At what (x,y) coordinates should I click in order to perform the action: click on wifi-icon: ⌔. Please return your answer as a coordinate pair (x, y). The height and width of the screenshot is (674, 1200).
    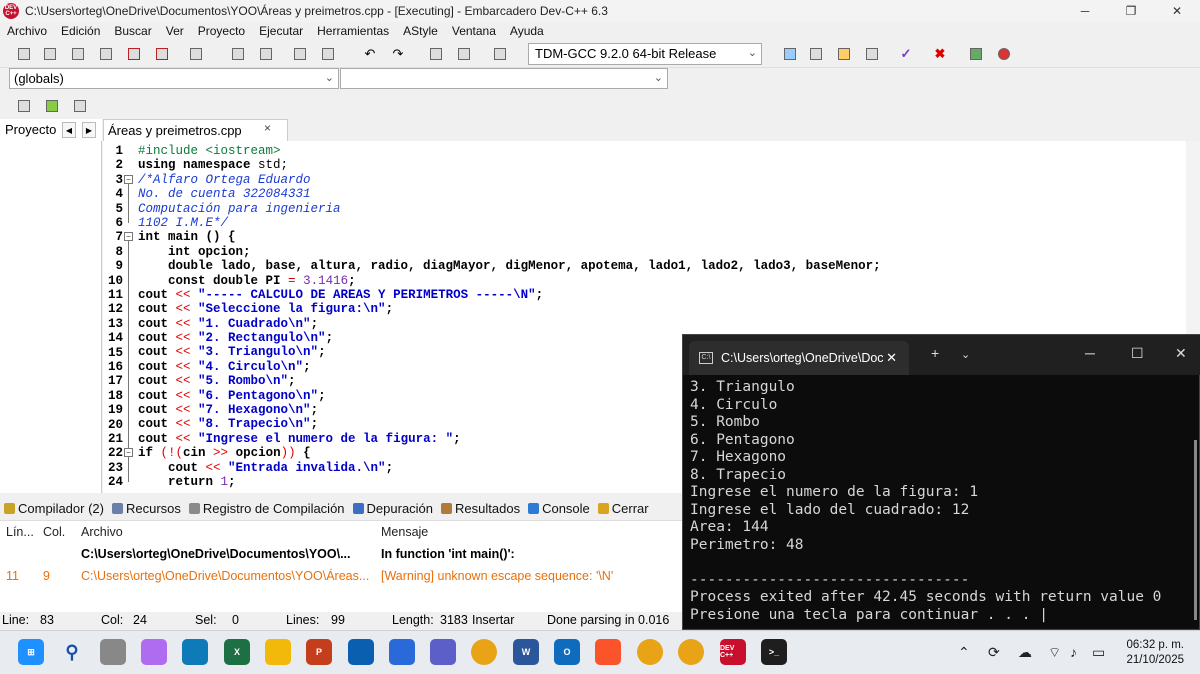
    Looking at the image, I should click on (1054, 653).